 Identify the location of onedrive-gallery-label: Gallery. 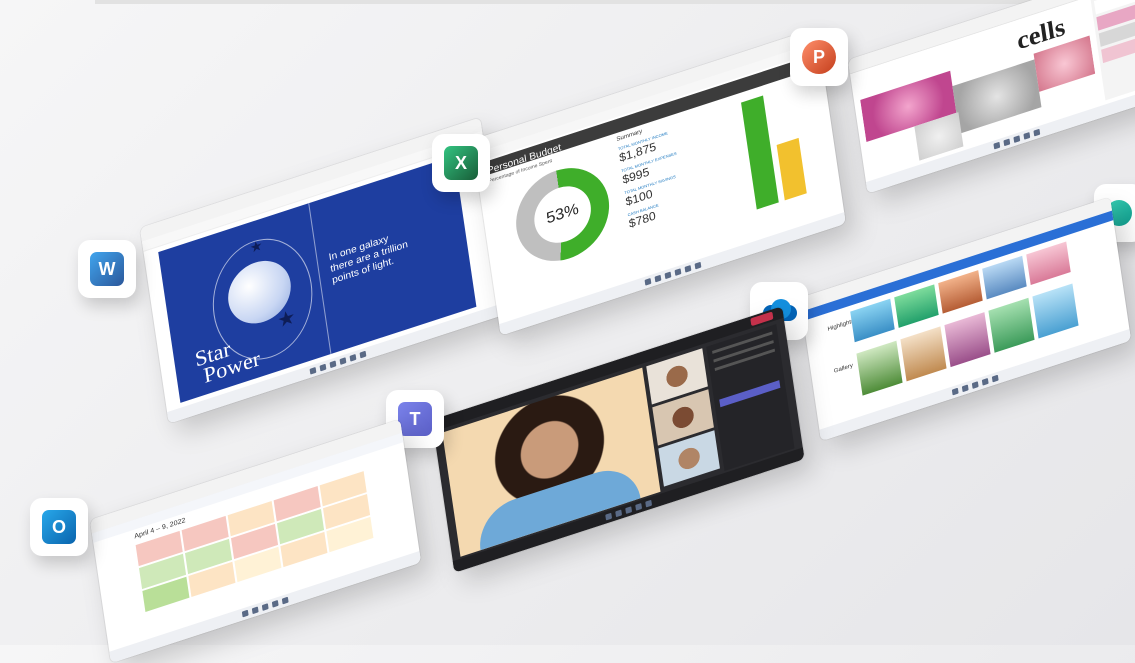
(844, 369).